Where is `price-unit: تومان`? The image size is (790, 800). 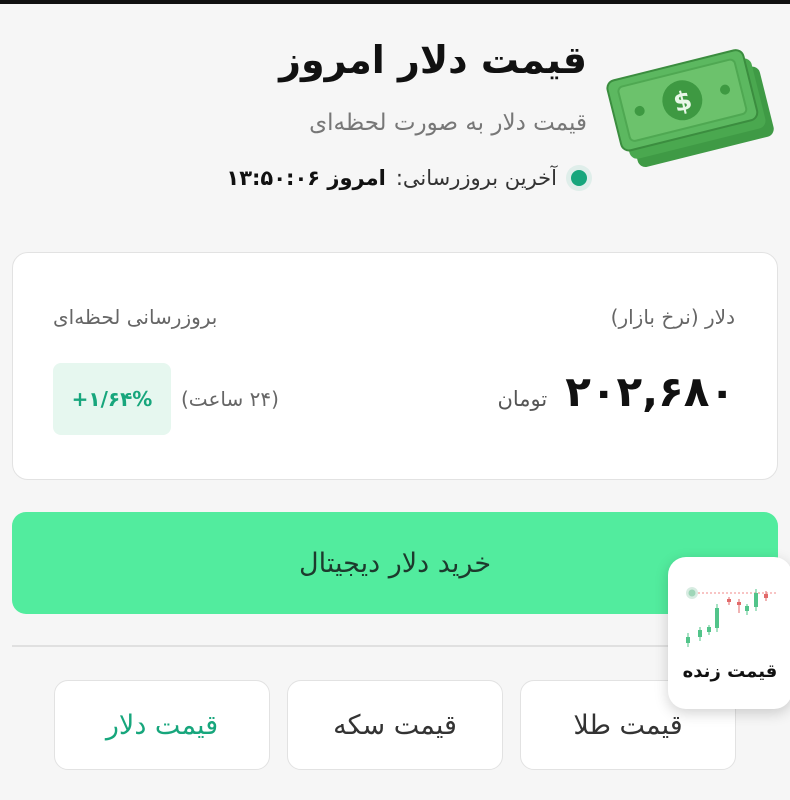 price-unit: تومان is located at coordinates (522, 399).